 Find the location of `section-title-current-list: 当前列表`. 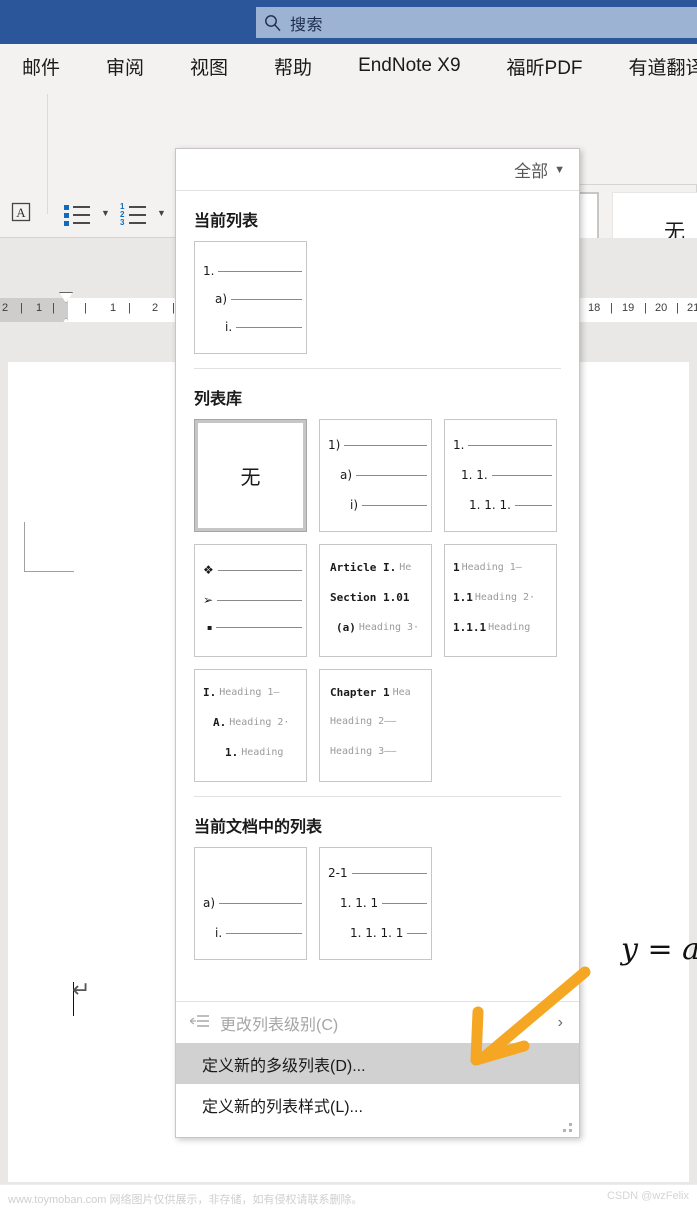

section-title-current-list: 当前列表 is located at coordinates (226, 221).